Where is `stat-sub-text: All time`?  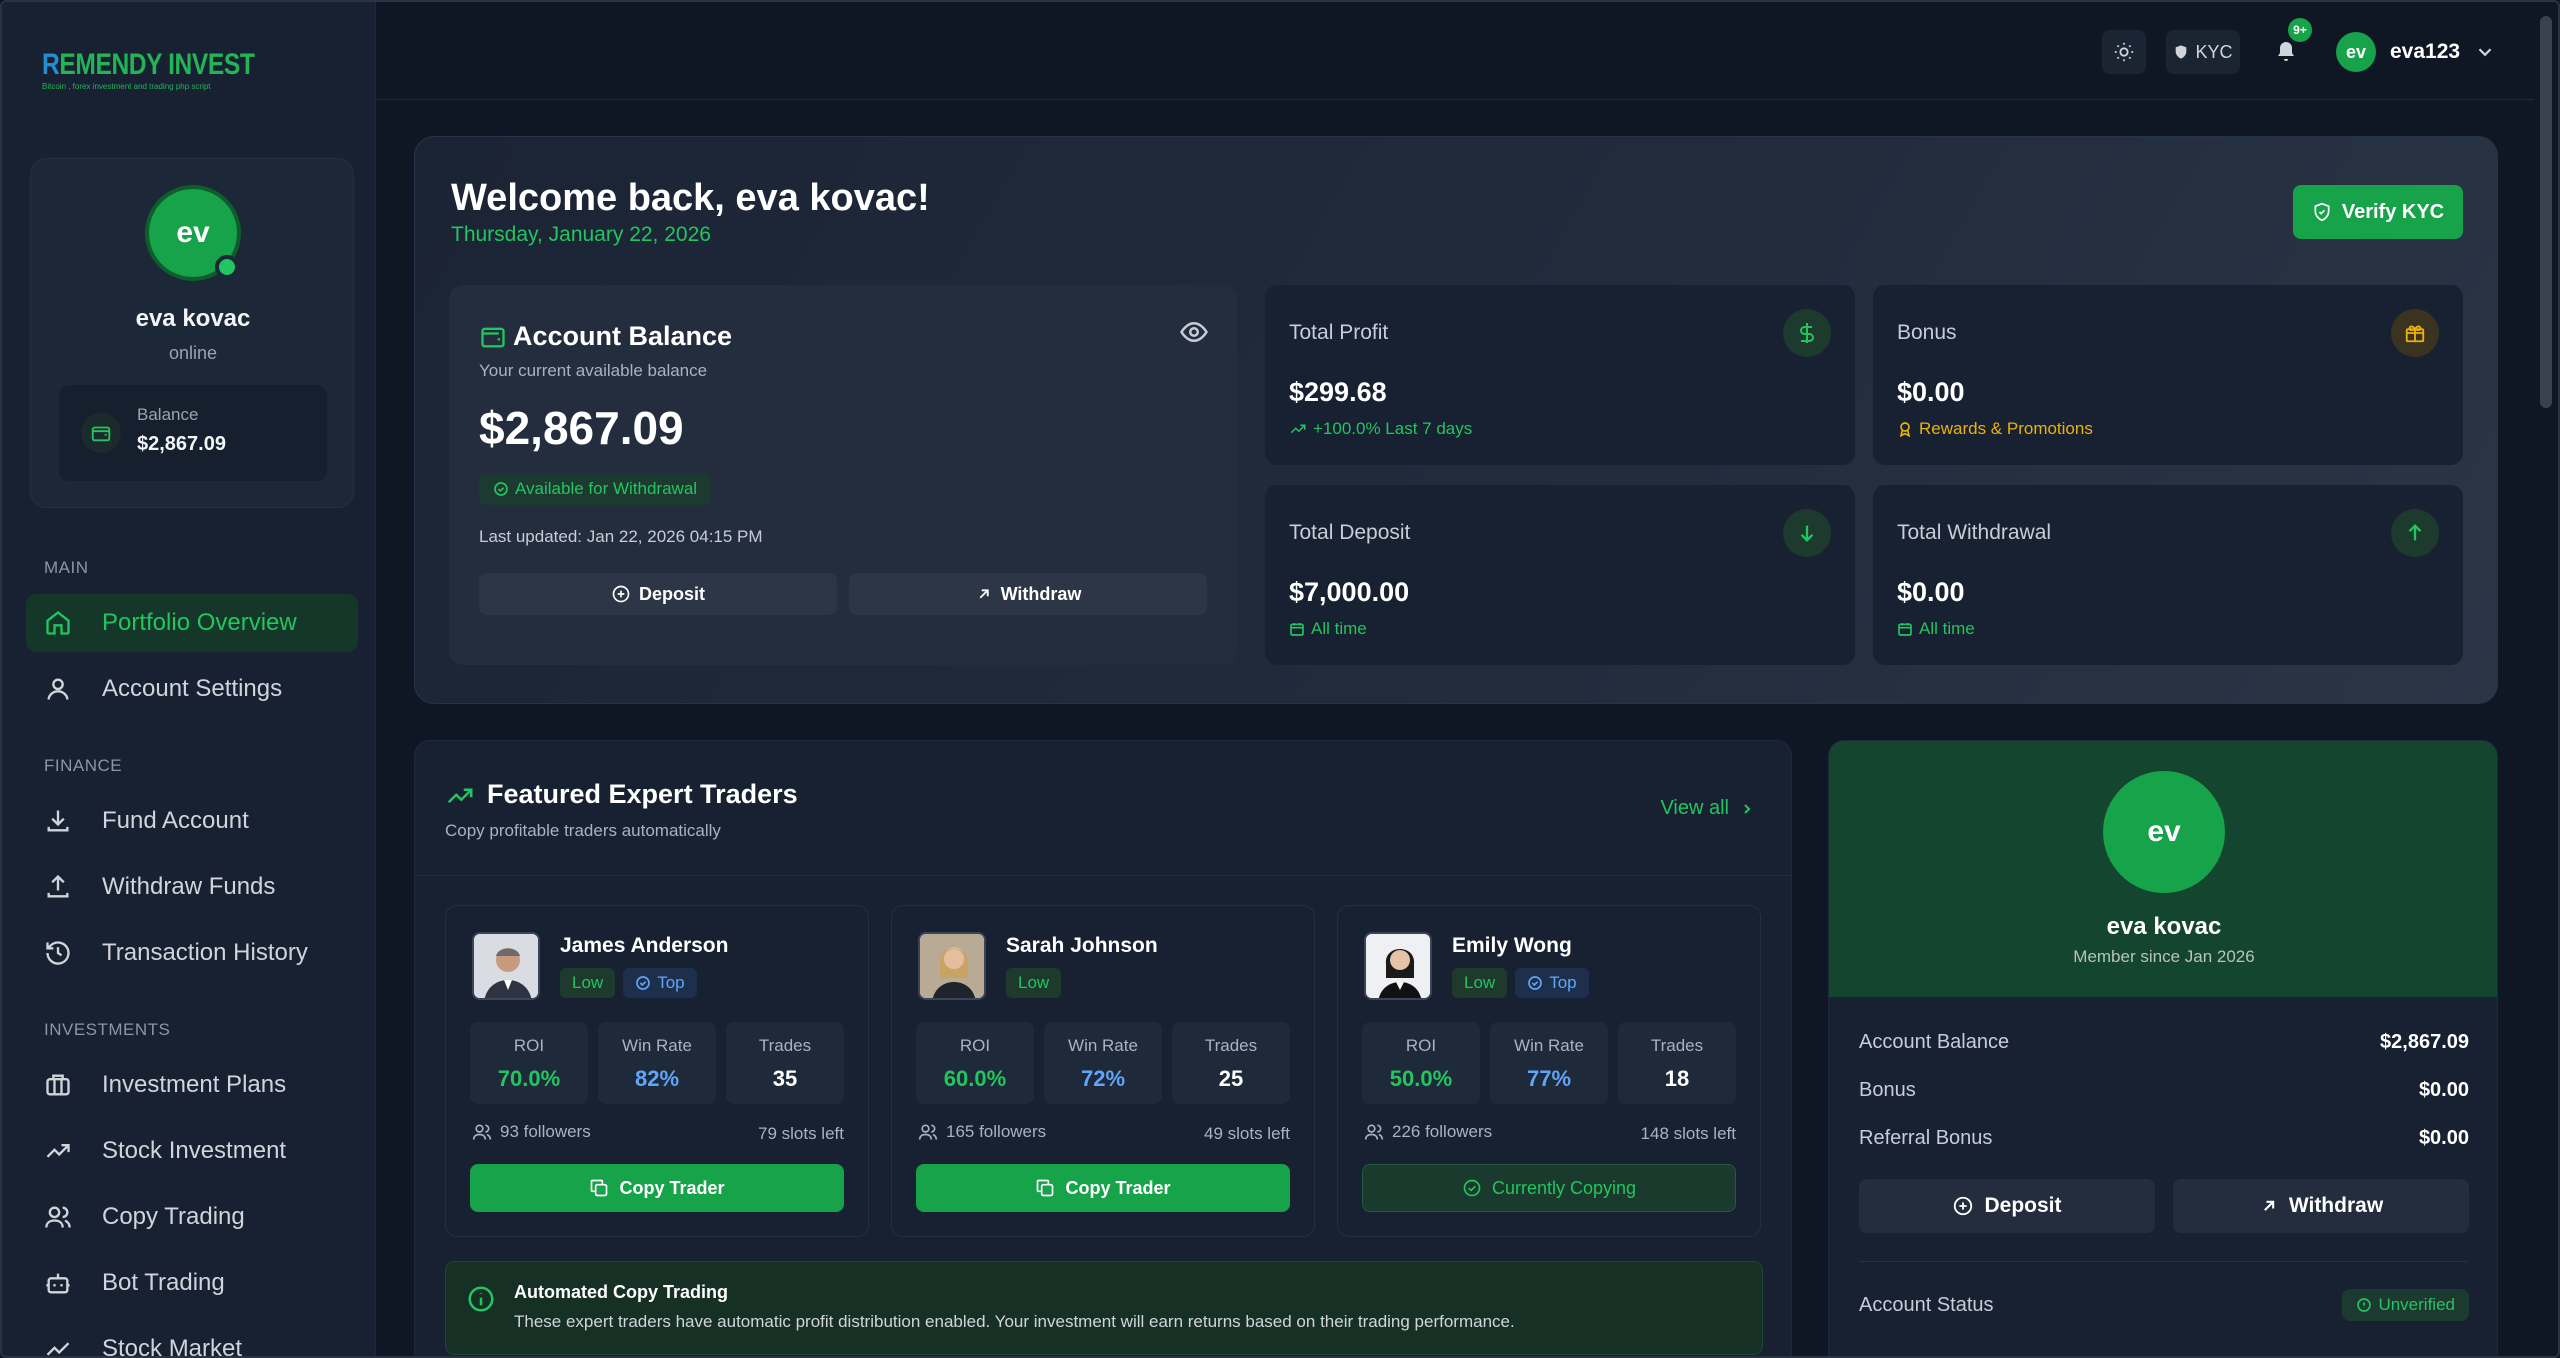
stat-sub-text: All time is located at coordinates (1339, 628).